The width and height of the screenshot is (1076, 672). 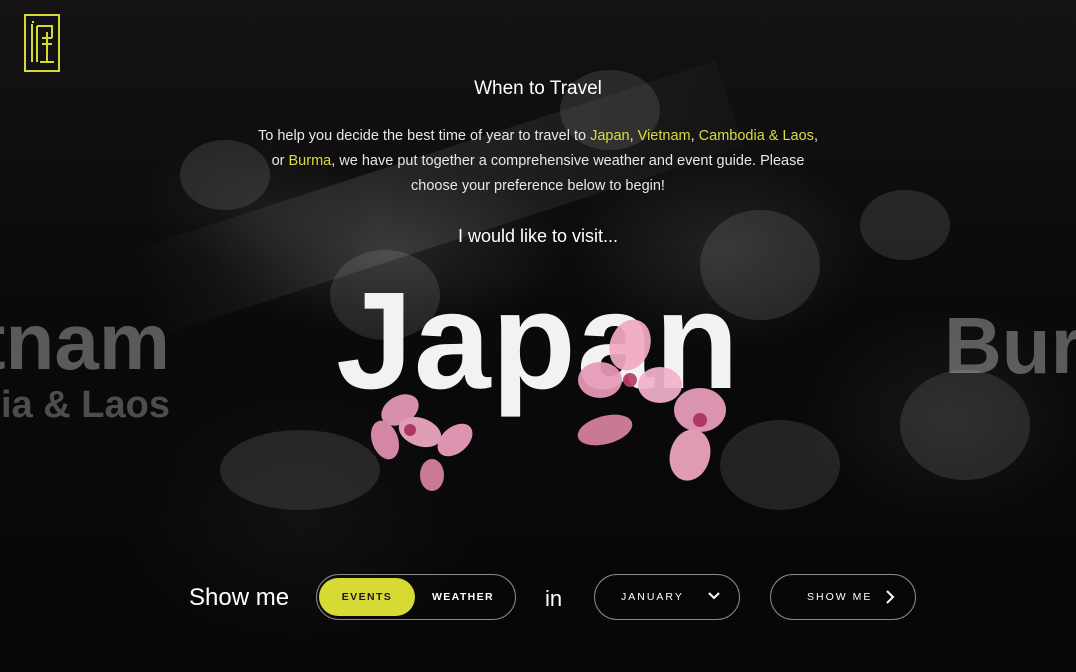 What do you see at coordinates (239, 597) in the screenshot?
I see `show-me-label: Show me` at bounding box center [239, 597].